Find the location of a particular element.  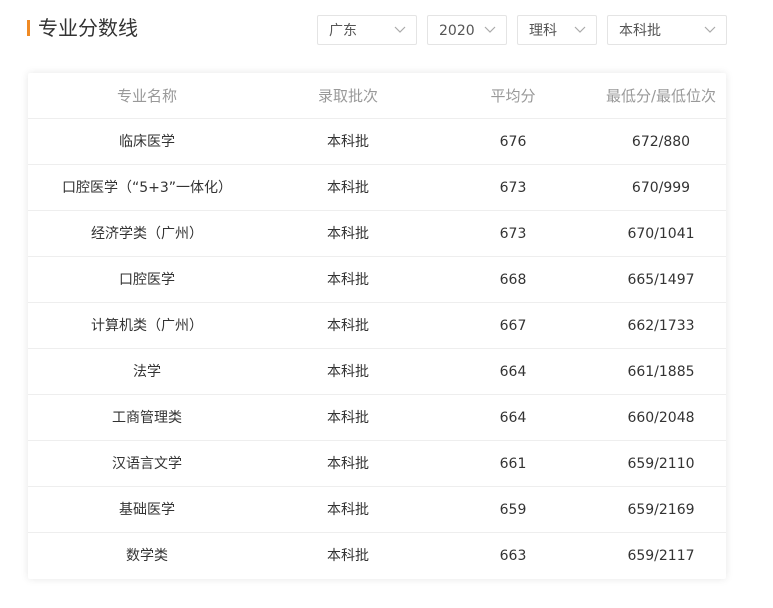

major-name: 数学类 is located at coordinates (147, 556).